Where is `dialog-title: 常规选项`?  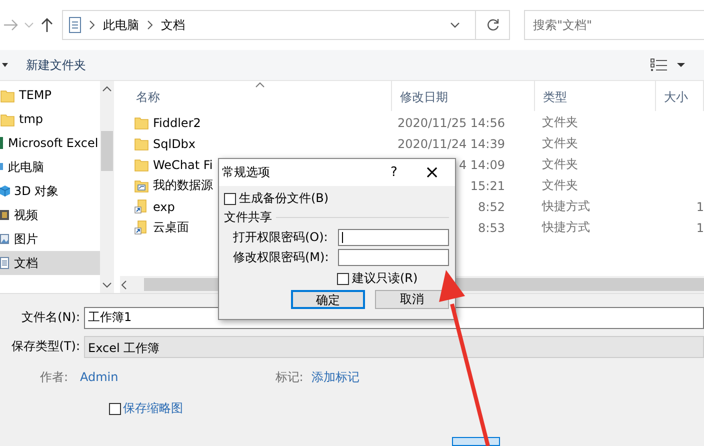 dialog-title: 常规选项 is located at coordinates (246, 172).